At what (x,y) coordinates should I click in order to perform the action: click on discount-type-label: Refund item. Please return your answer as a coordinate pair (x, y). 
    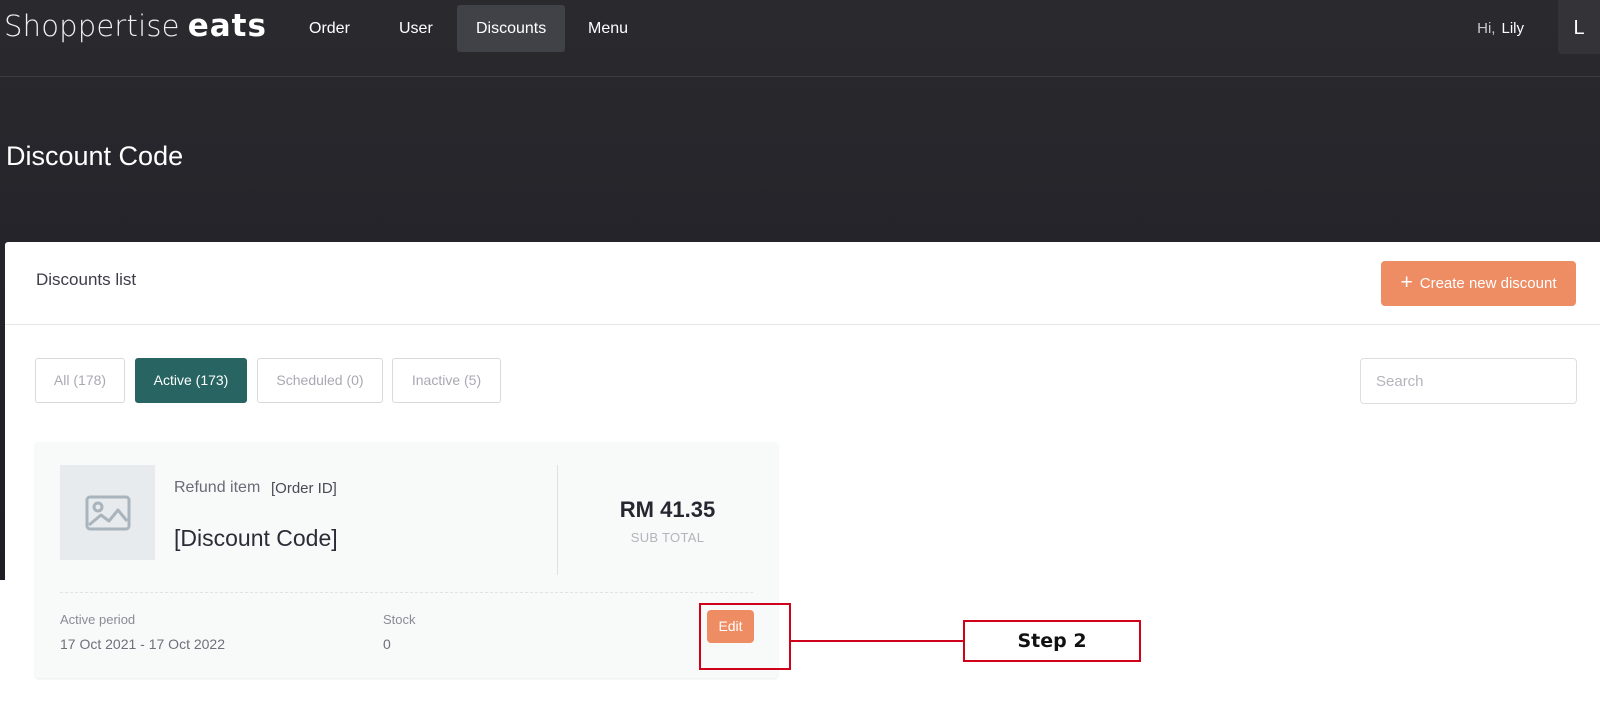
    Looking at the image, I should click on (217, 487).